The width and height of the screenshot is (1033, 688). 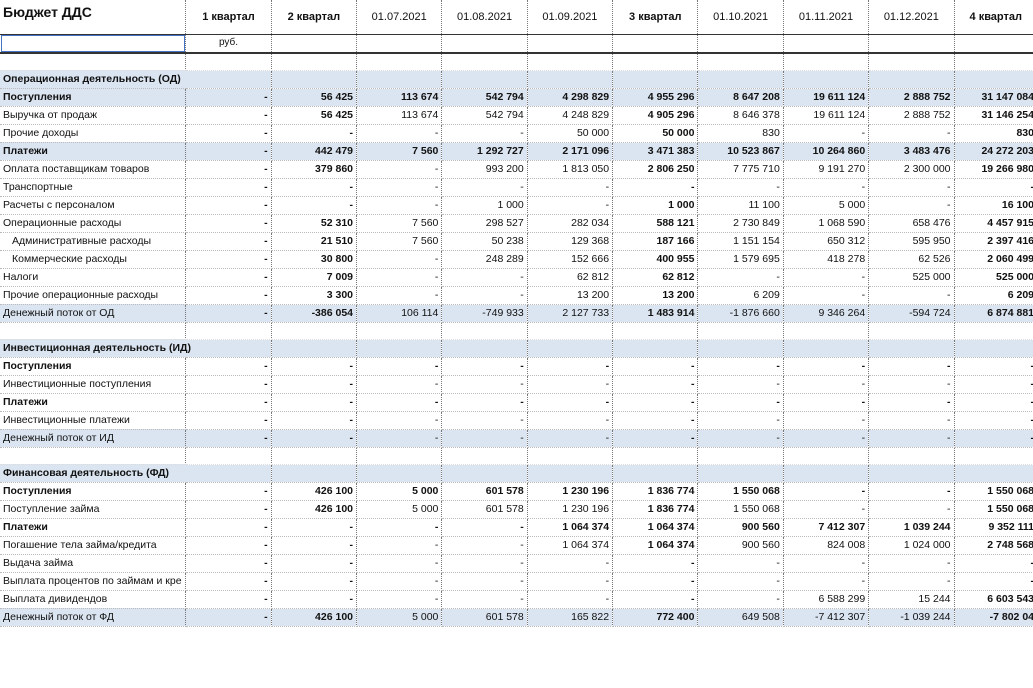 I want to click on value-cell: 1 230 196, so click(x=570, y=509).